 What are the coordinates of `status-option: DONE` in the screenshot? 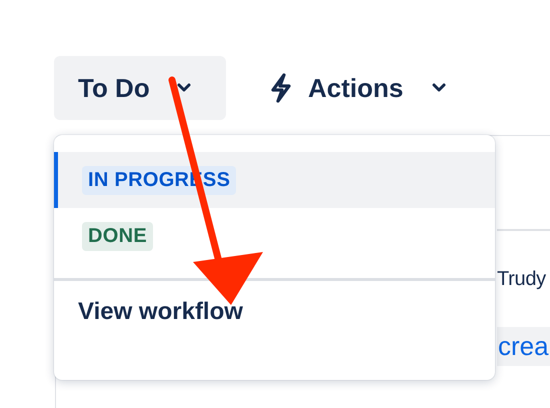 It's located at (274, 236).